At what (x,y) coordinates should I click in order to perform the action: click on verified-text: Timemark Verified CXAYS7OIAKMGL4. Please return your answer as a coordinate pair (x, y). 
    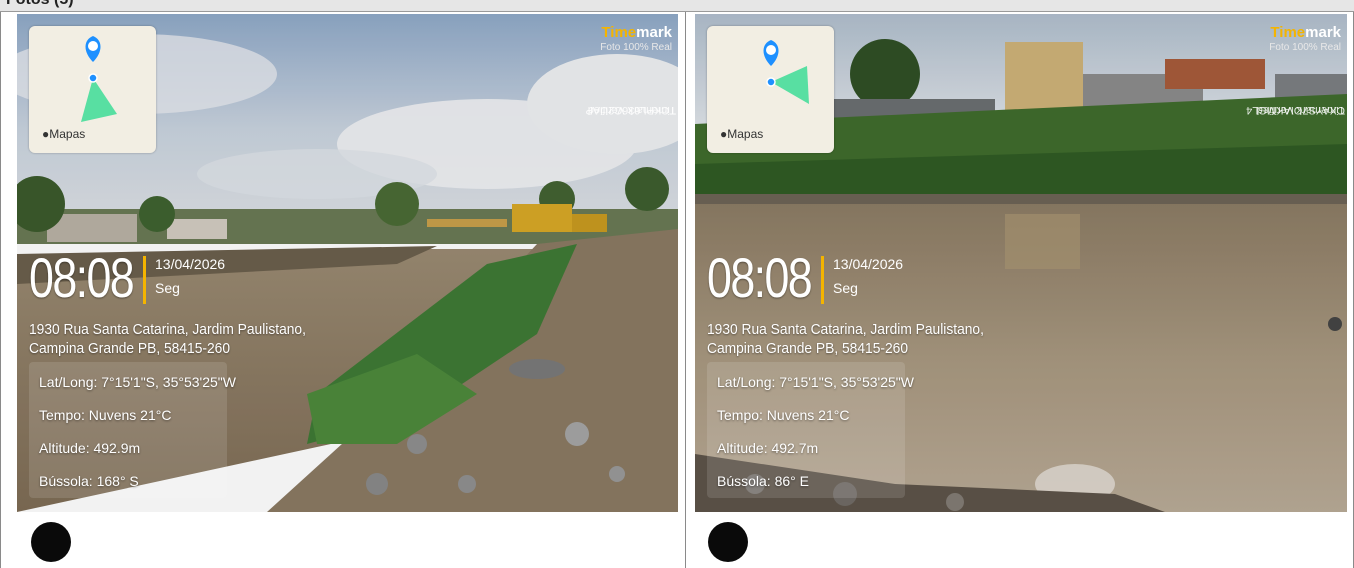
    Looking at the image, I should click on (1295, 110).